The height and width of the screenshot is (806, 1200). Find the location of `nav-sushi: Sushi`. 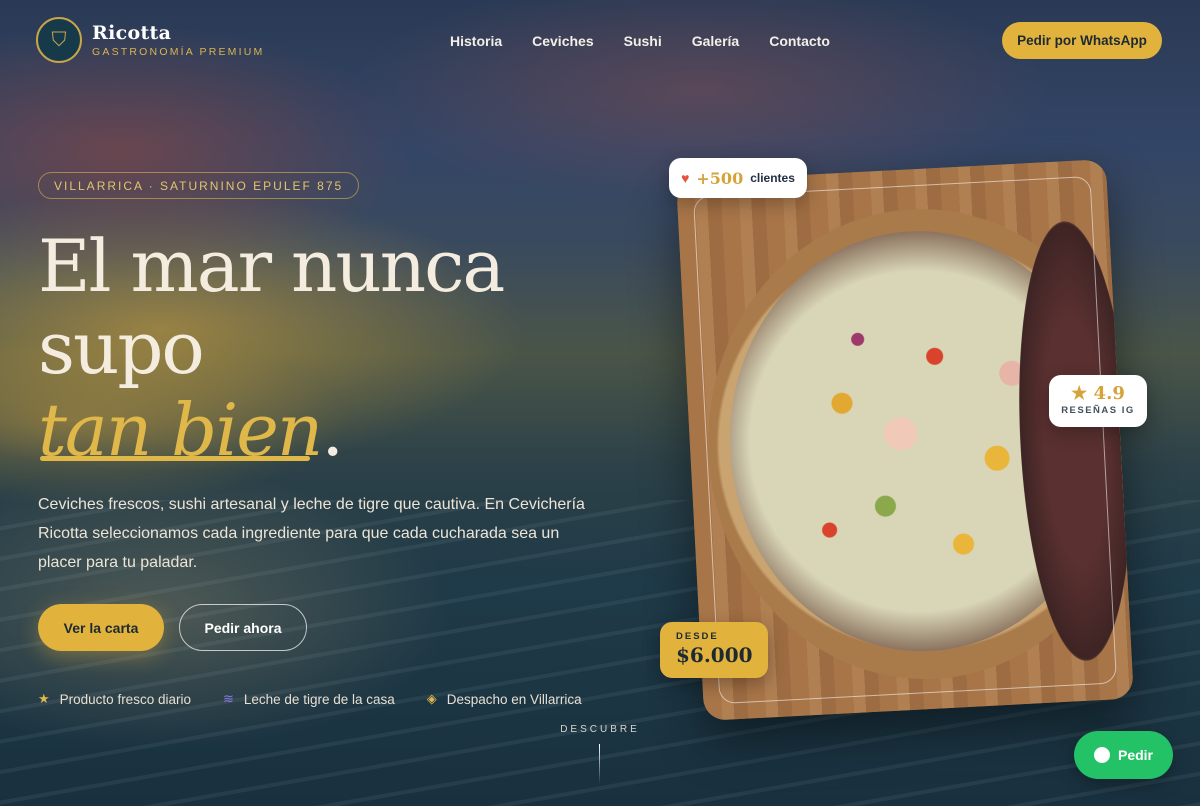

nav-sushi: Sushi is located at coordinates (643, 41).